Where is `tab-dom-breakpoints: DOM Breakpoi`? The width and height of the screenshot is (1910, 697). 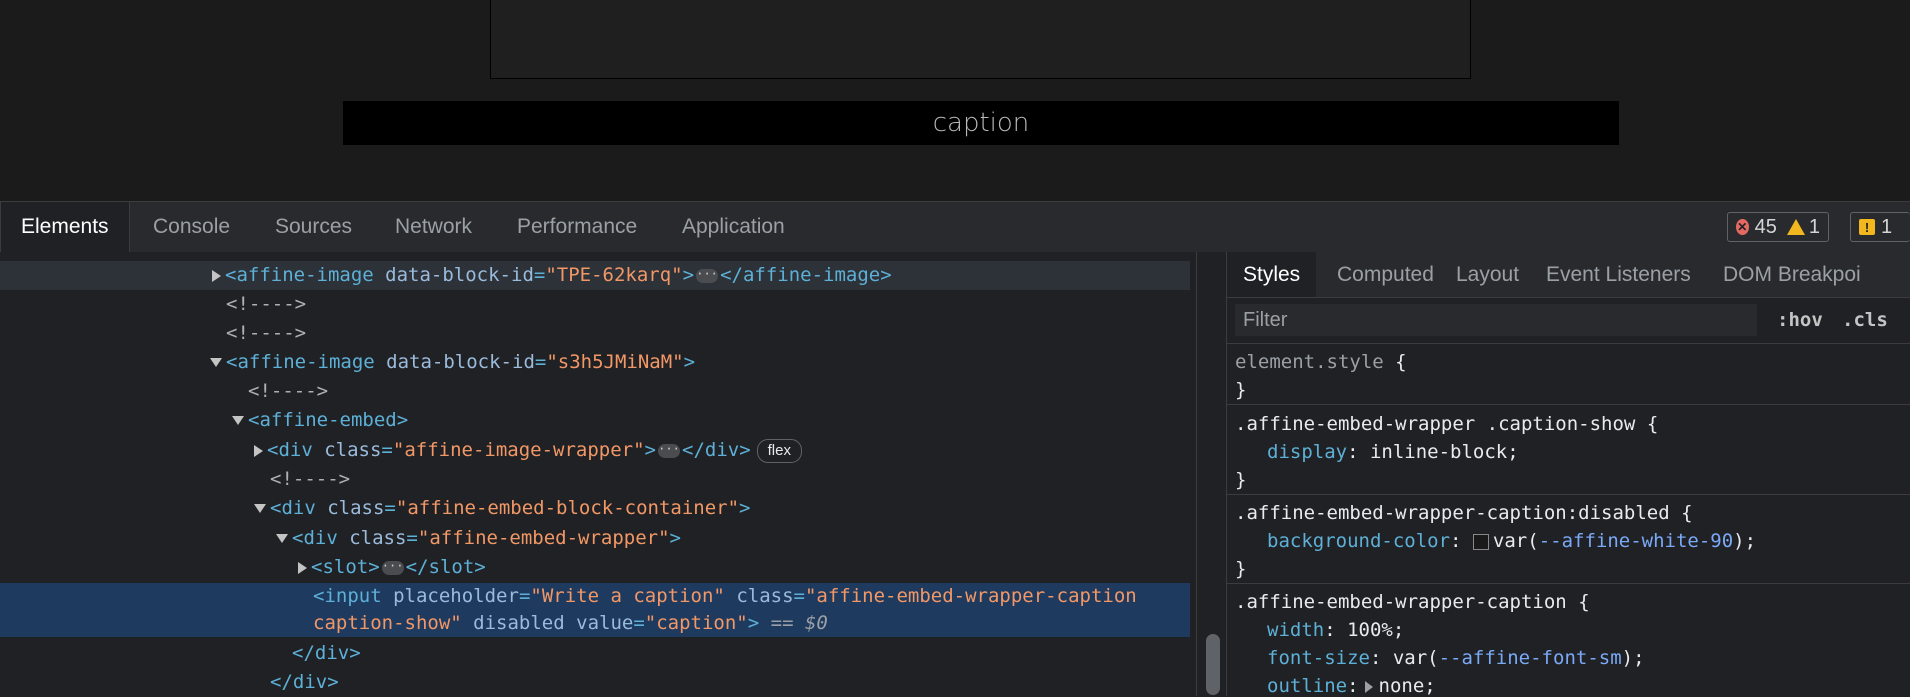
tab-dom-breakpoints: DOM Breakpoi is located at coordinates (1792, 274).